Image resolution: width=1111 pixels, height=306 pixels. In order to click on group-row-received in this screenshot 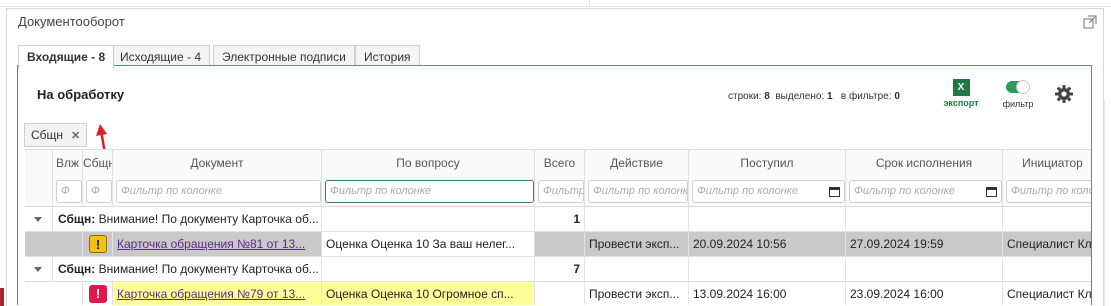, I will do `click(767, 269)`.